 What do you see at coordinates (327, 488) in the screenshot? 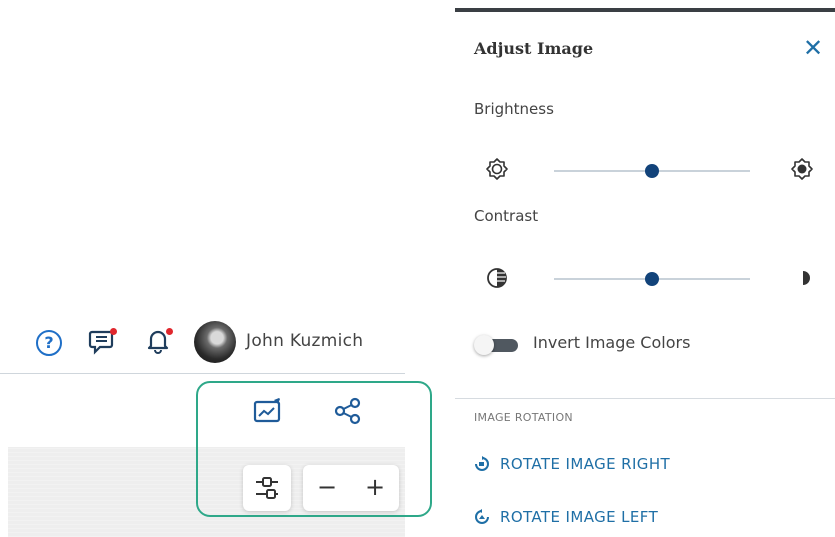
I see `zoom-out-button: −` at bounding box center [327, 488].